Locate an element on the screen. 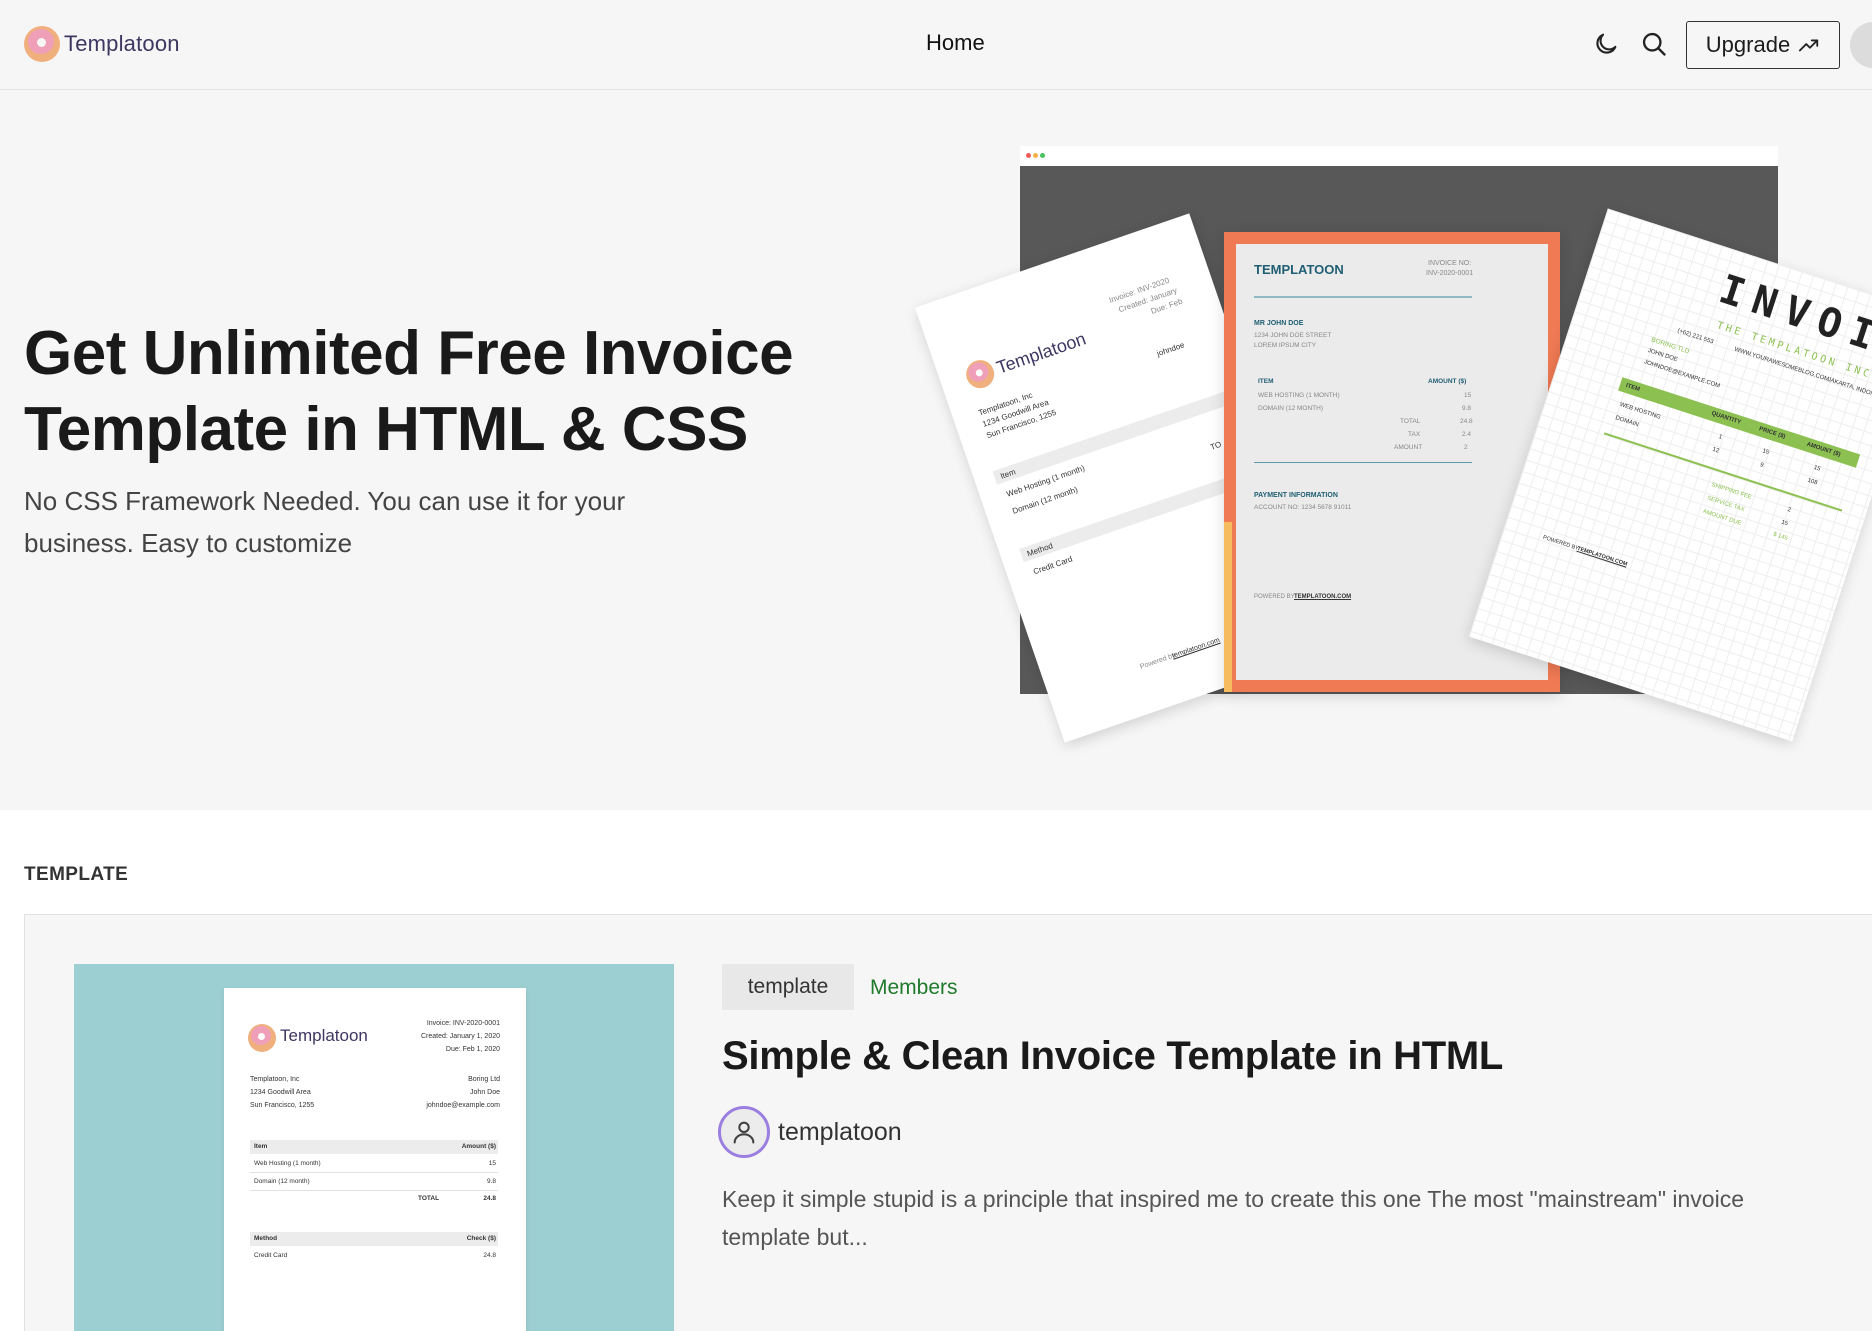 The height and width of the screenshot is (1331, 1872). doc1-method: Credit Card is located at coordinates (1053, 565).